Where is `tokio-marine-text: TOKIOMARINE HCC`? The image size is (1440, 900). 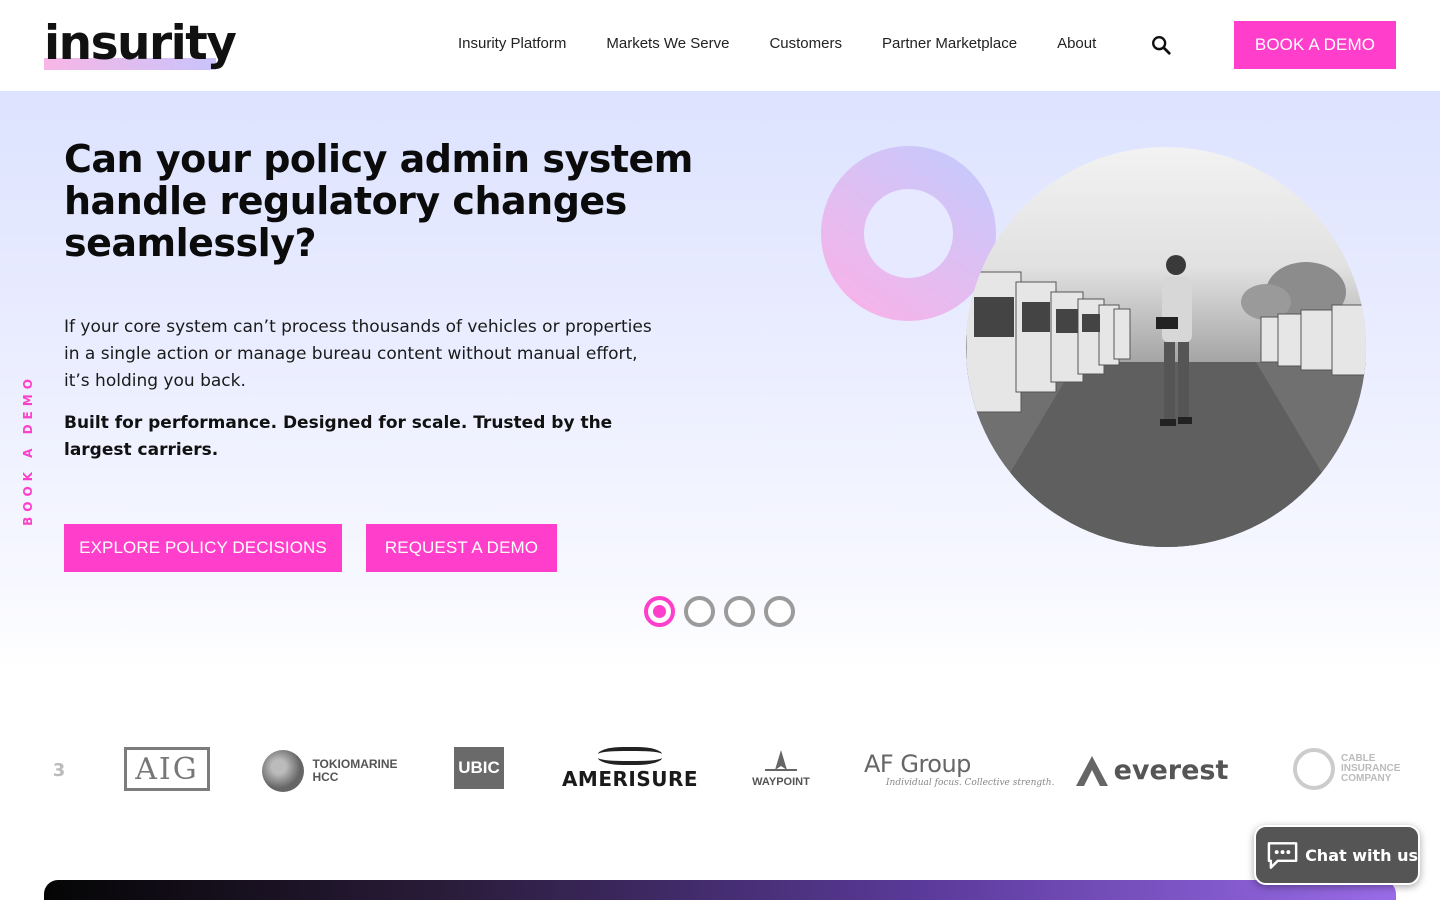 tokio-marine-text: TOKIOMARINE HCC is located at coordinates (354, 771).